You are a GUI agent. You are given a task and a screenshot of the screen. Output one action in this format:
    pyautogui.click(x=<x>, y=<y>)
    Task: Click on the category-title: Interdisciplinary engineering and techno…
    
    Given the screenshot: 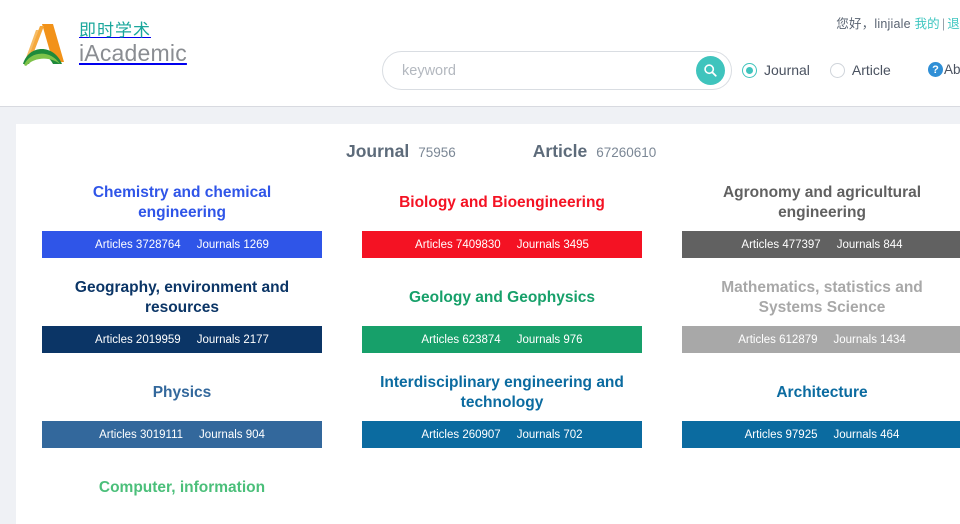 What is the action you would take?
    pyautogui.click(x=502, y=392)
    